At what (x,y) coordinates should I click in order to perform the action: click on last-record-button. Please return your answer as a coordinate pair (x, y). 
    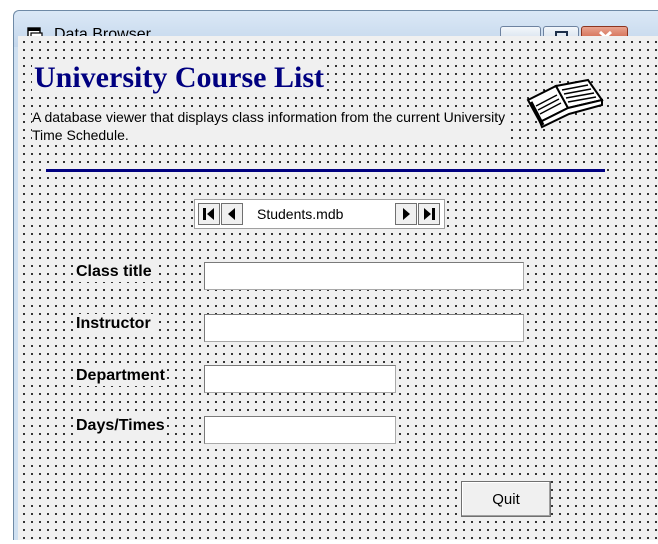
    Looking at the image, I should click on (429, 214).